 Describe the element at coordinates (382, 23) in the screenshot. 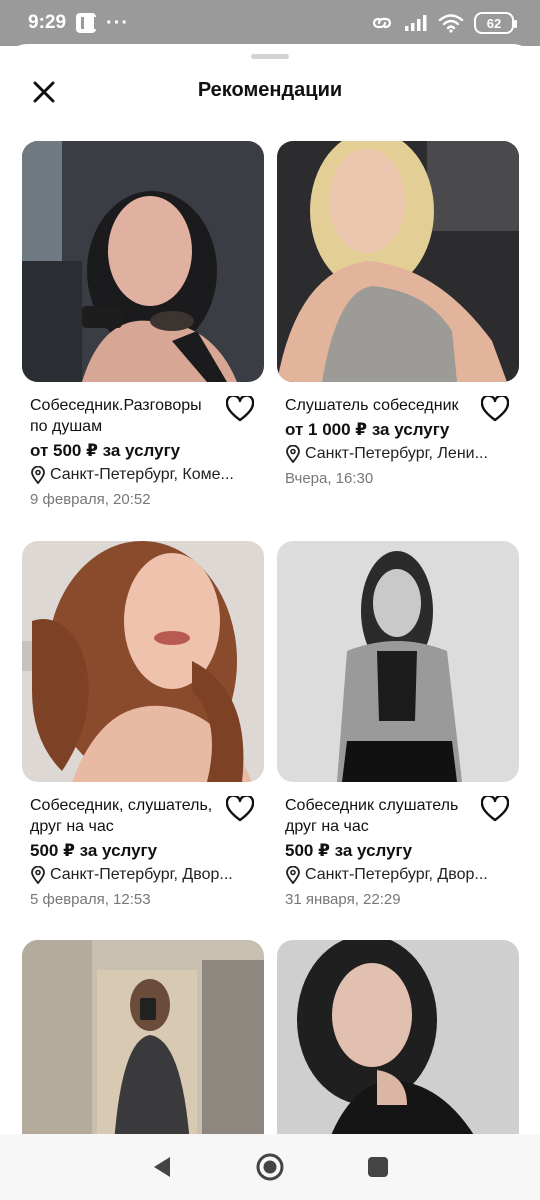

I see `link-icon` at that location.